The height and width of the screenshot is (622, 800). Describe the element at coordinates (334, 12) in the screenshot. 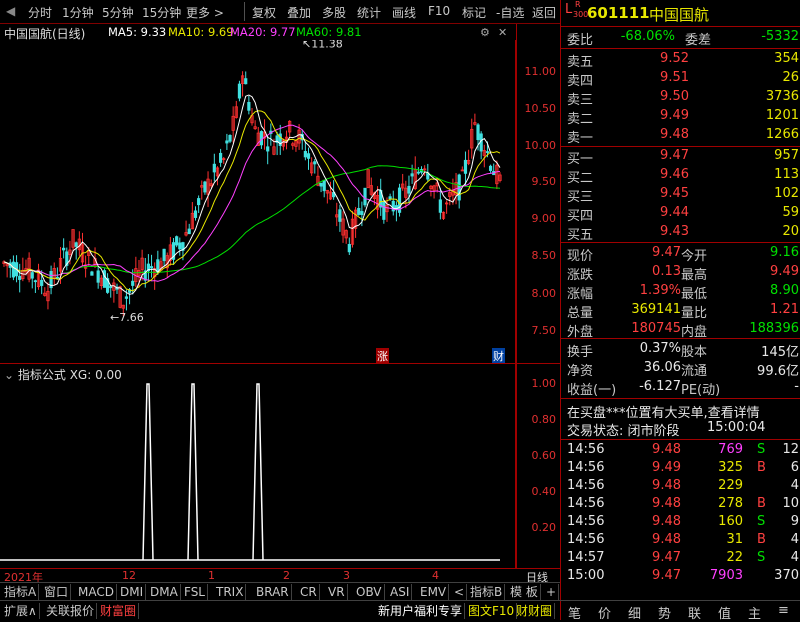

I see `toolbar-multistock: 多股` at that location.